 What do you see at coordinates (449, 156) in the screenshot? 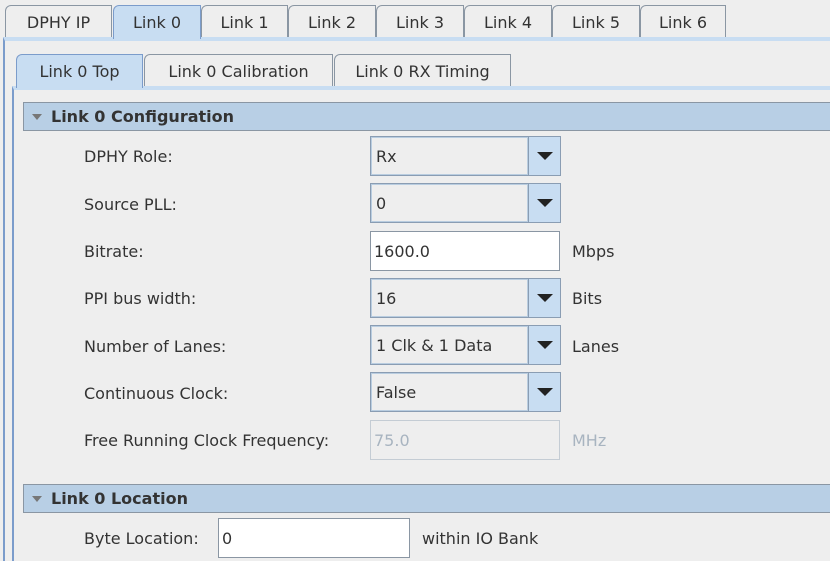
I see `dphy-role-value: Rx` at bounding box center [449, 156].